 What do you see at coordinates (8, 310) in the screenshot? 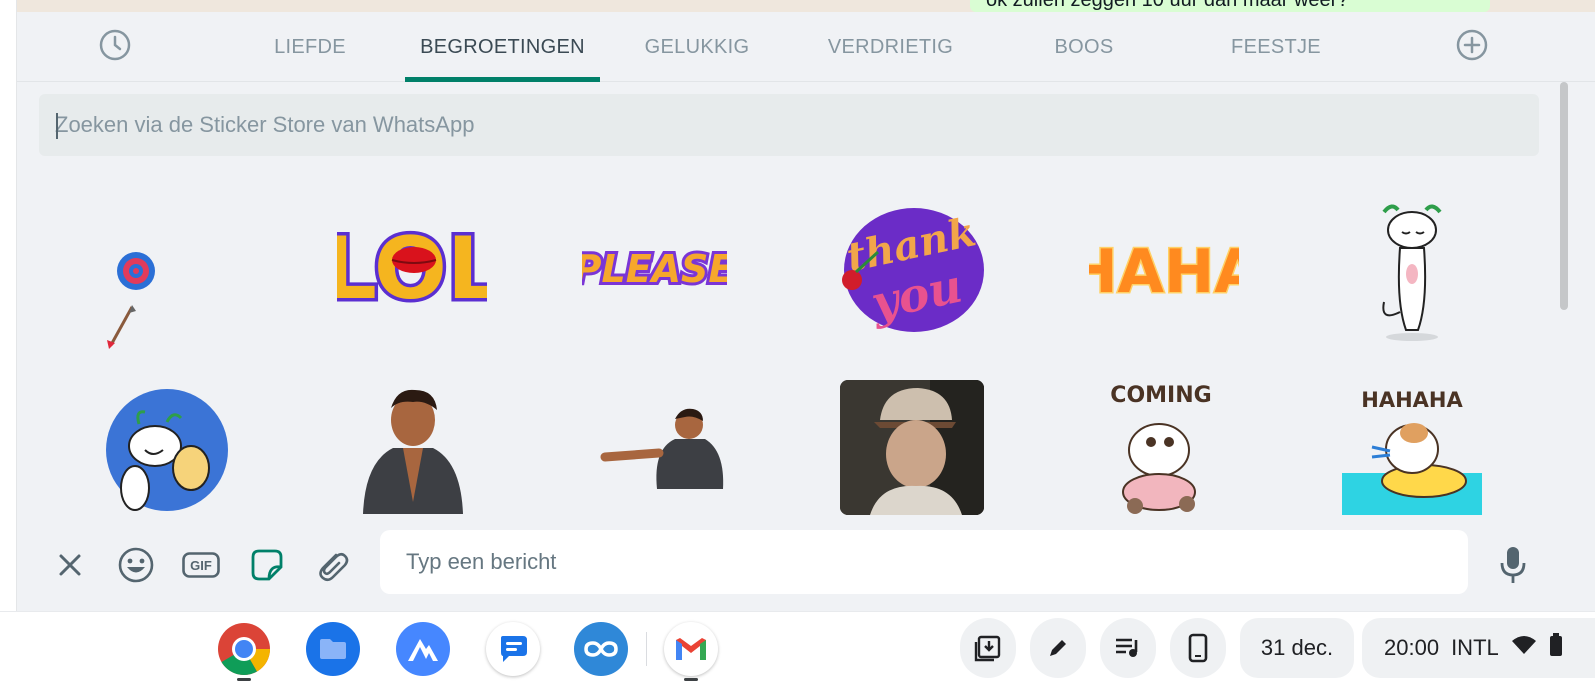
I see `sidebar-edge` at bounding box center [8, 310].